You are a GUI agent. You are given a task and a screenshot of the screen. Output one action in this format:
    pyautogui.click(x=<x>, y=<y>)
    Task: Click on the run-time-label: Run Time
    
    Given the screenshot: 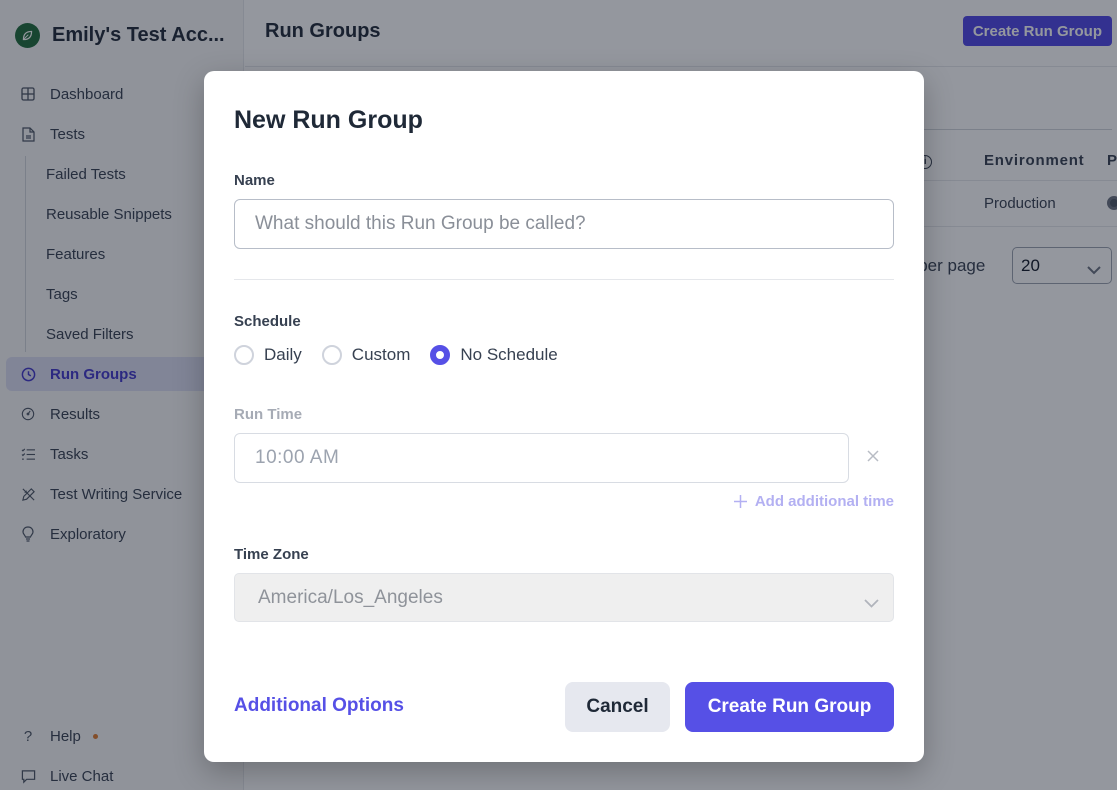 What is the action you would take?
    pyautogui.click(x=268, y=414)
    